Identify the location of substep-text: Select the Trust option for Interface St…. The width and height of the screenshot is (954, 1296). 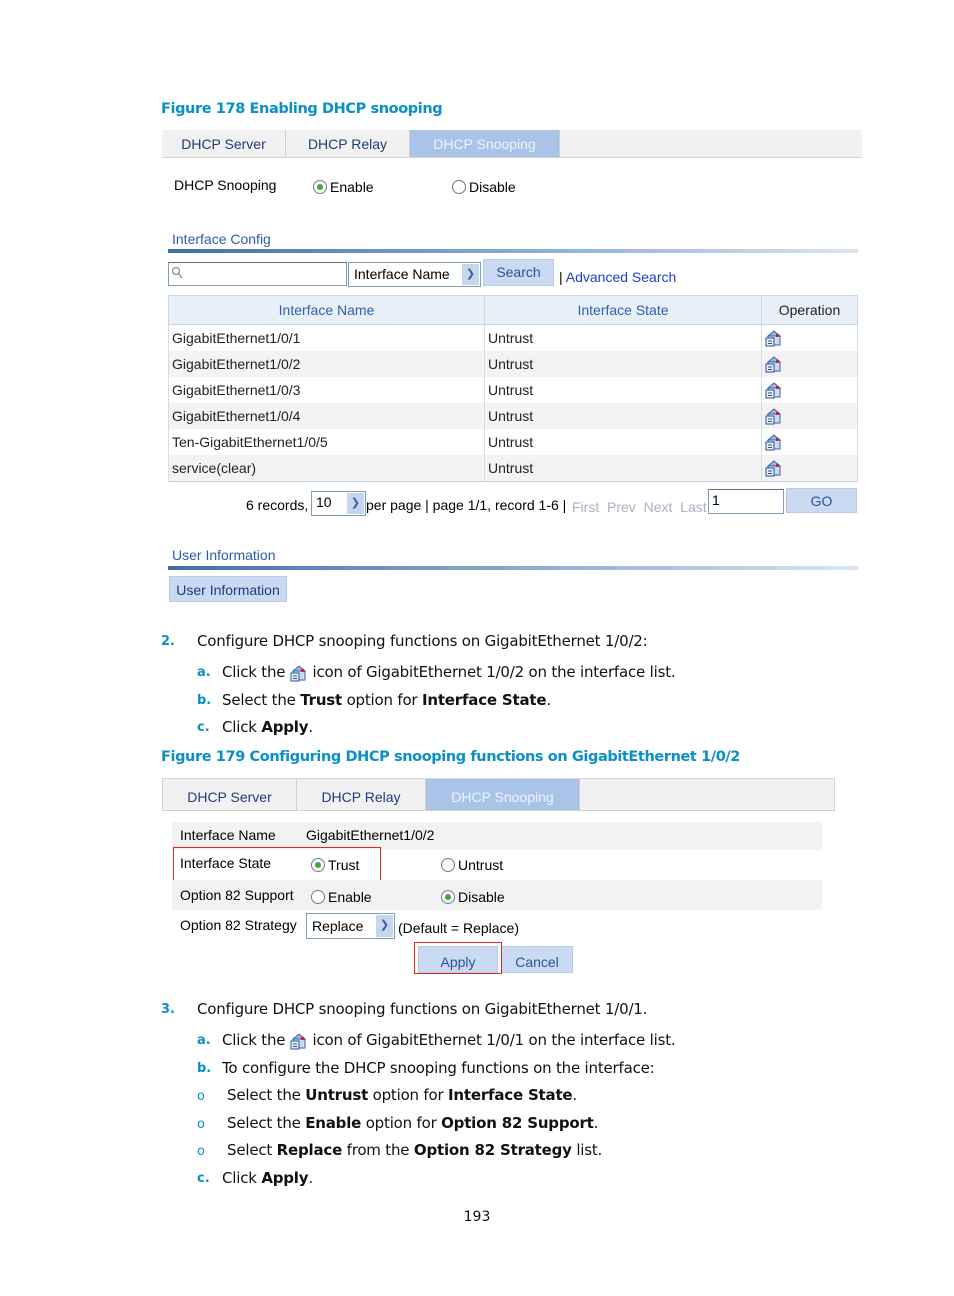
(386, 700).